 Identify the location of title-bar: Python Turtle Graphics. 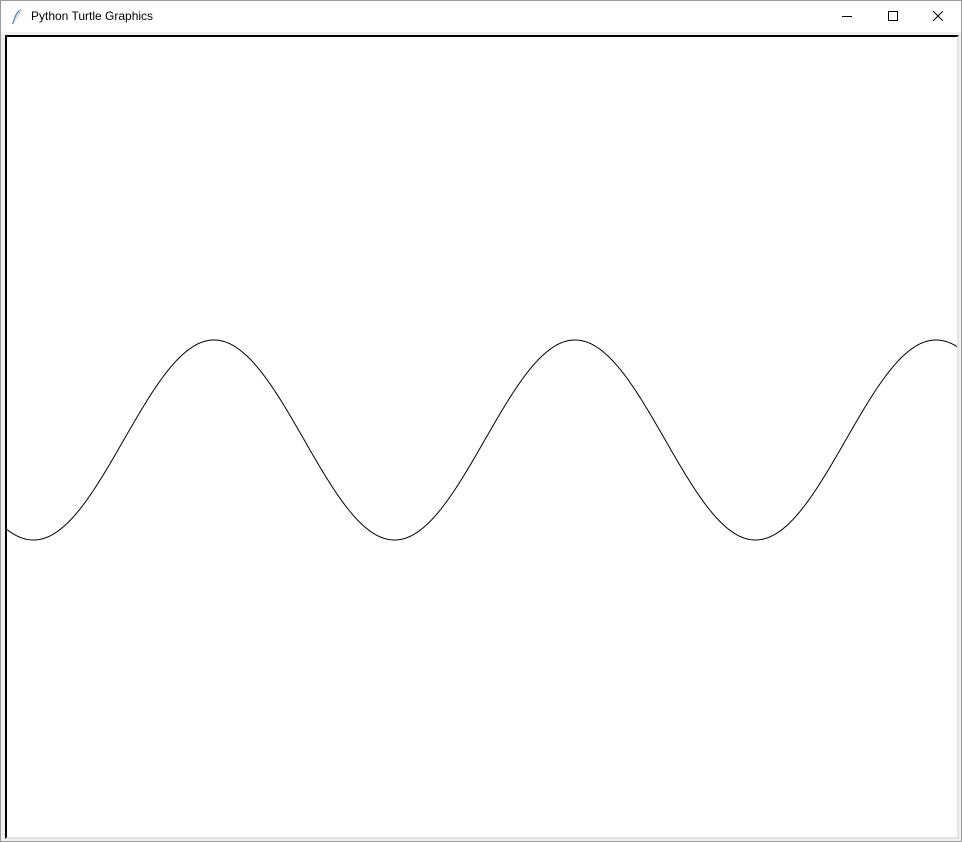
(481, 16).